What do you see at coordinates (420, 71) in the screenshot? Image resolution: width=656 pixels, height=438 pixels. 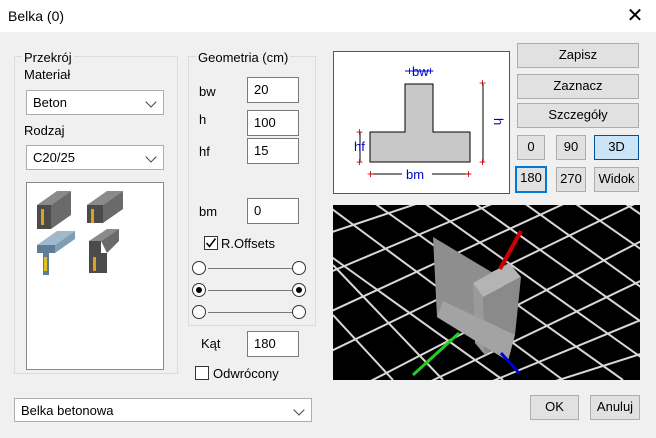 I see `bw-dim-label: bw` at bounding box center [420, 71].